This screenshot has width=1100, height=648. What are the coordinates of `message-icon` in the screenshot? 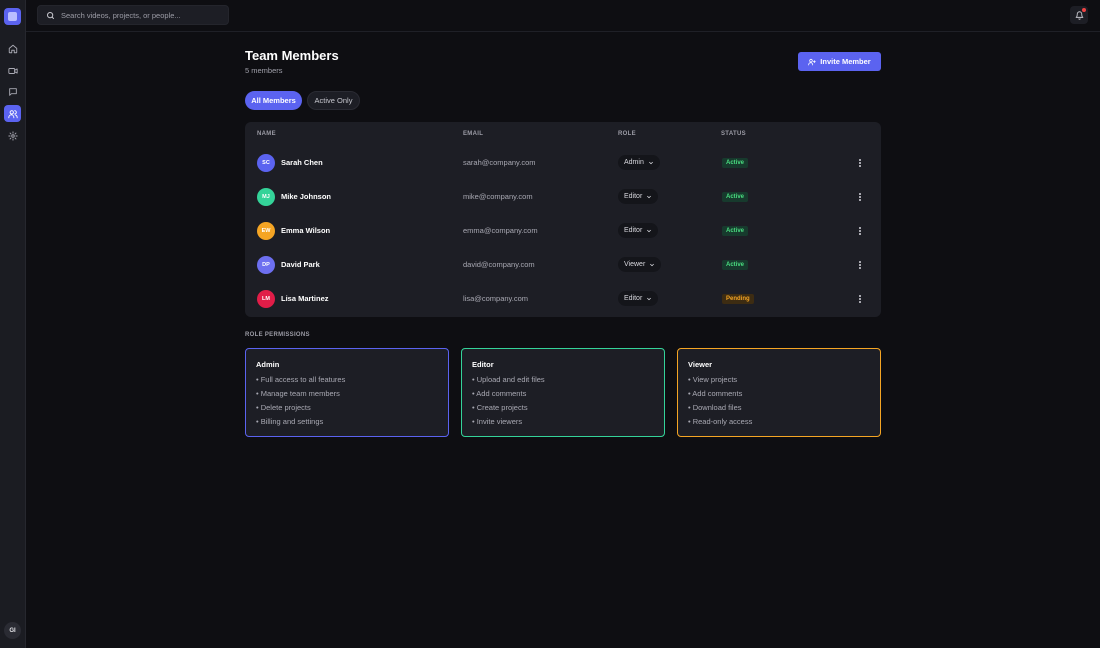 It's located at (12, 91).